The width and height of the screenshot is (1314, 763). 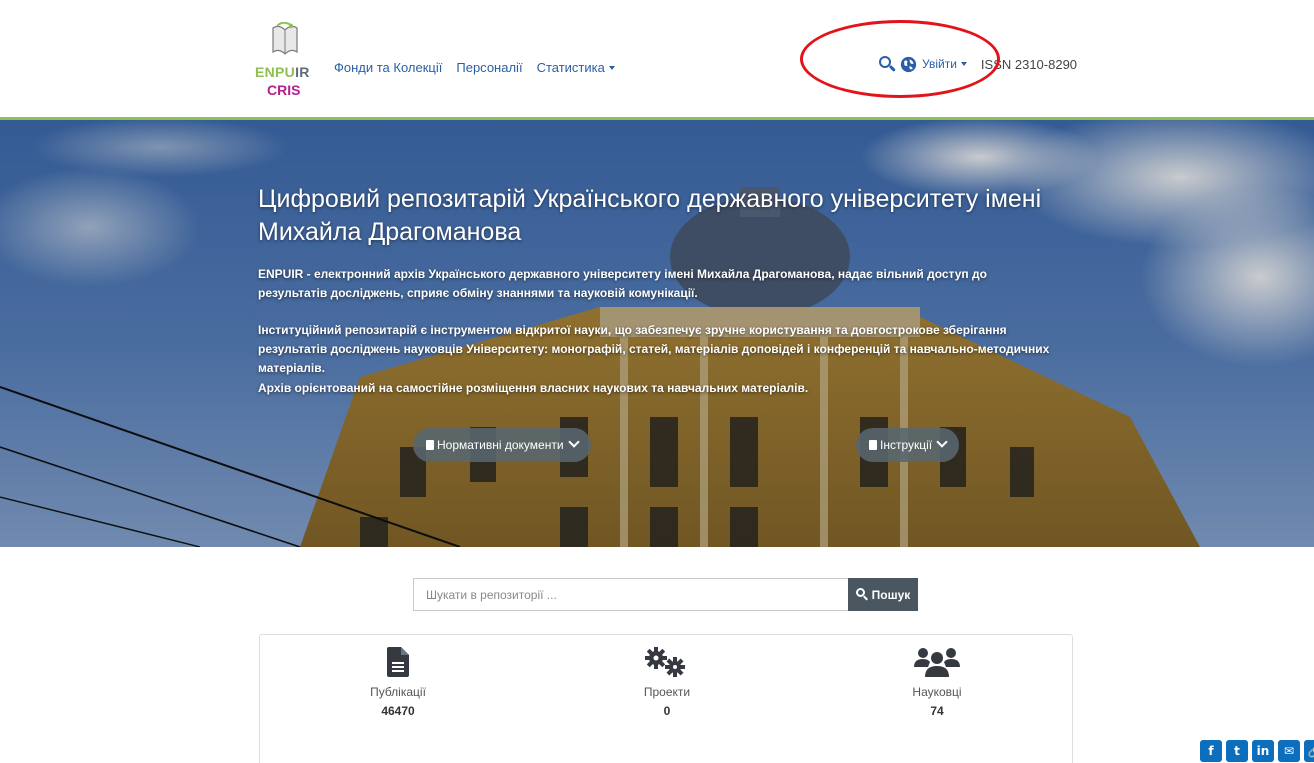 What do you see at coordinates (284, 90) in the screenshot?
I see `logo-text-cris: CRIS` at bounding box center [284, 90].